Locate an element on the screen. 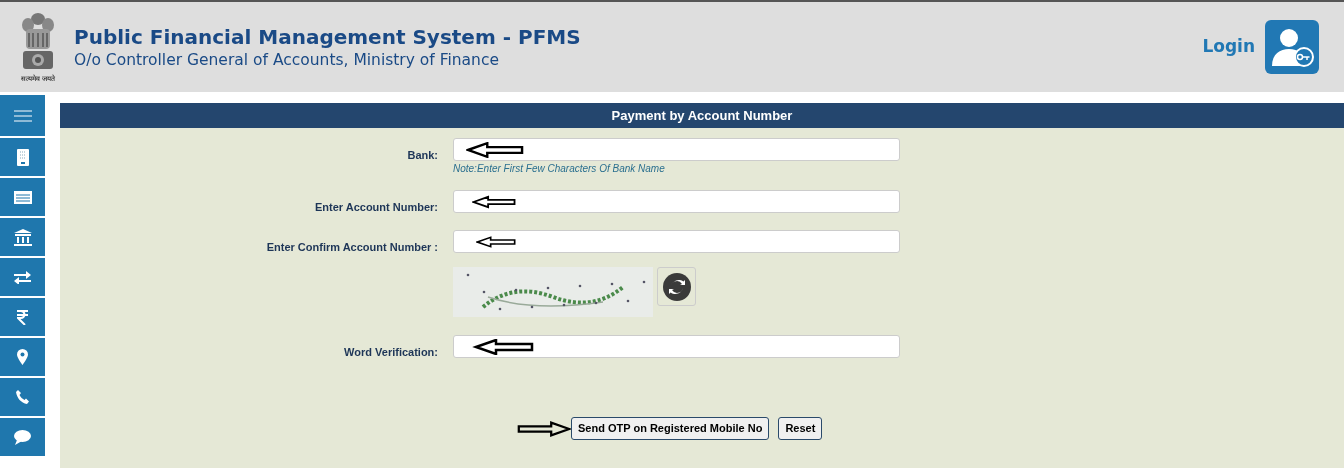 The width and height of the screenshot is (1344, 468). phone-icon is located at coordinates (22, 397).